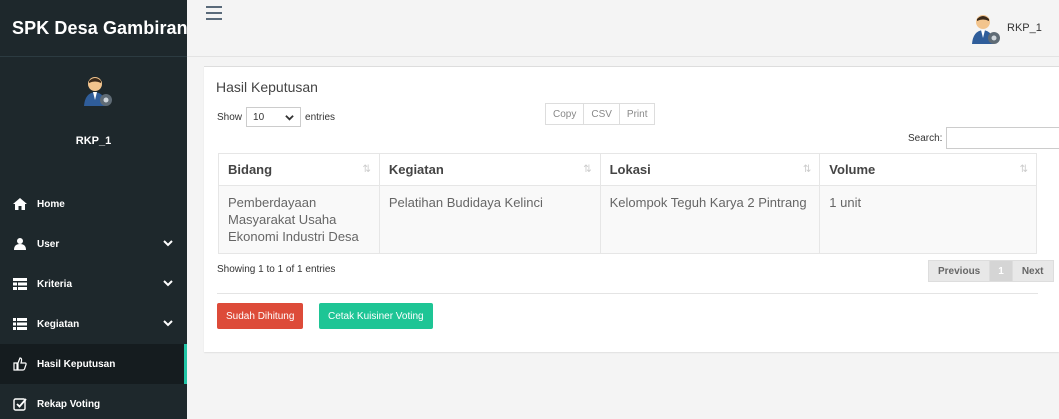 This screenshot has height=419, width=1059. I want to click on sidebar-item-home: Home, so click(93, 204).